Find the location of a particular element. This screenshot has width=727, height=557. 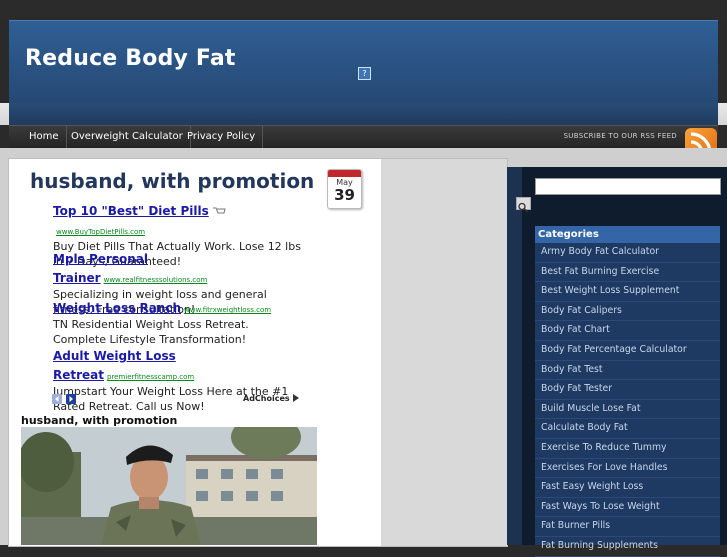

category-link: Body Fat Tester is located at coordinates (627, 390).